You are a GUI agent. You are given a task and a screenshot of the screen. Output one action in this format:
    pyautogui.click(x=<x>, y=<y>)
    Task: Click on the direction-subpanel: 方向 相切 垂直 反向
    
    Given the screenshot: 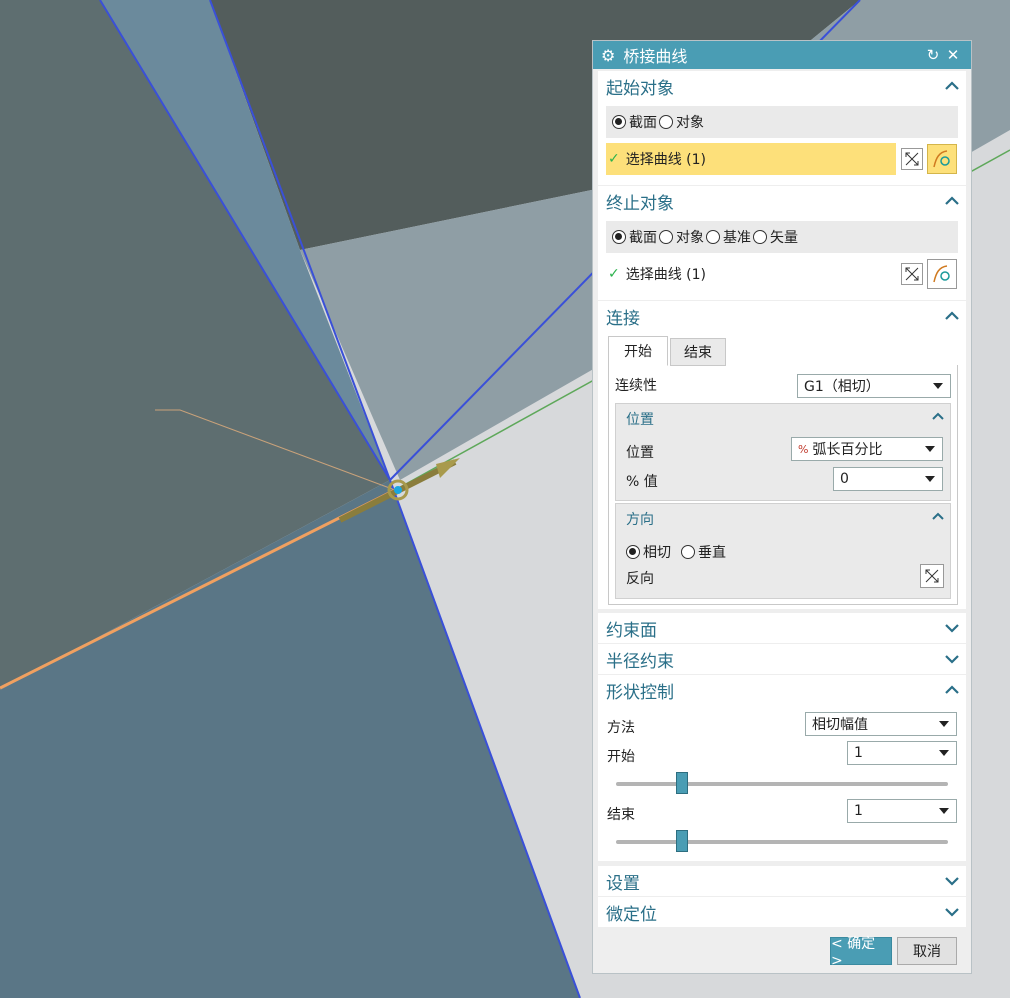 What is the action you would take?
    pyautogui.click(x=783, y=551)
    